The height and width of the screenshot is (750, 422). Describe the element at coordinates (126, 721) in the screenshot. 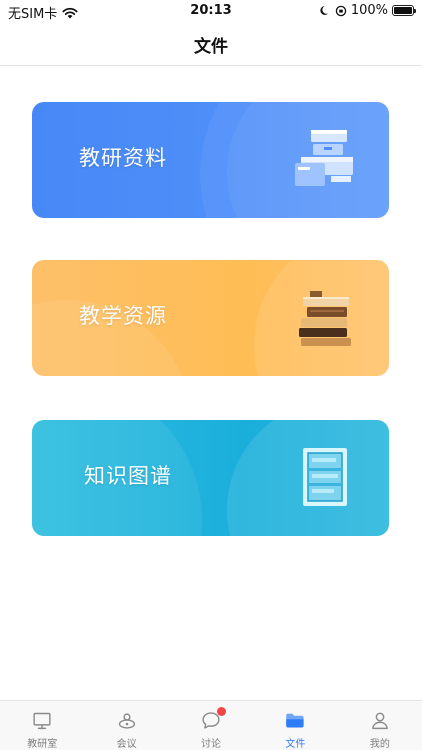

I see `meeting-icon` at that location.